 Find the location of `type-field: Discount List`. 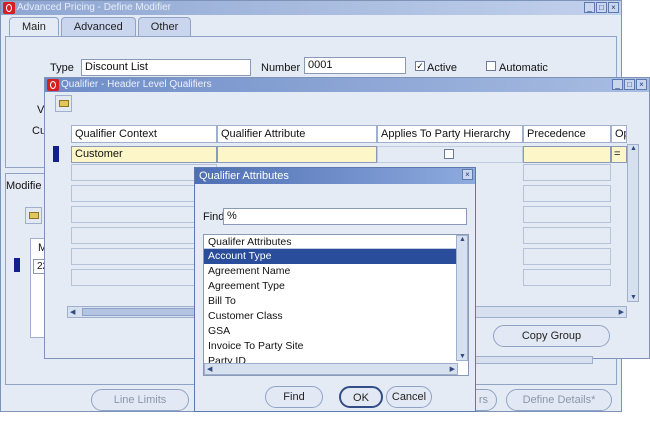

type-field: Discount List is located at coordinates (166, 67).